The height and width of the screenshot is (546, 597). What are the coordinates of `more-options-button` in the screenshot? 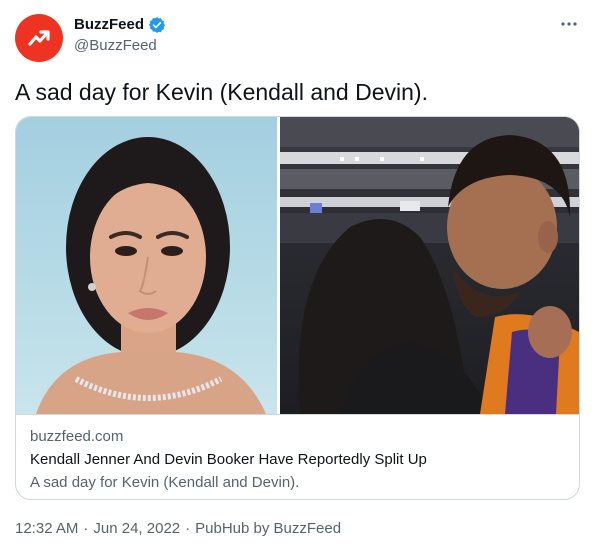 It's located at (569, 24).